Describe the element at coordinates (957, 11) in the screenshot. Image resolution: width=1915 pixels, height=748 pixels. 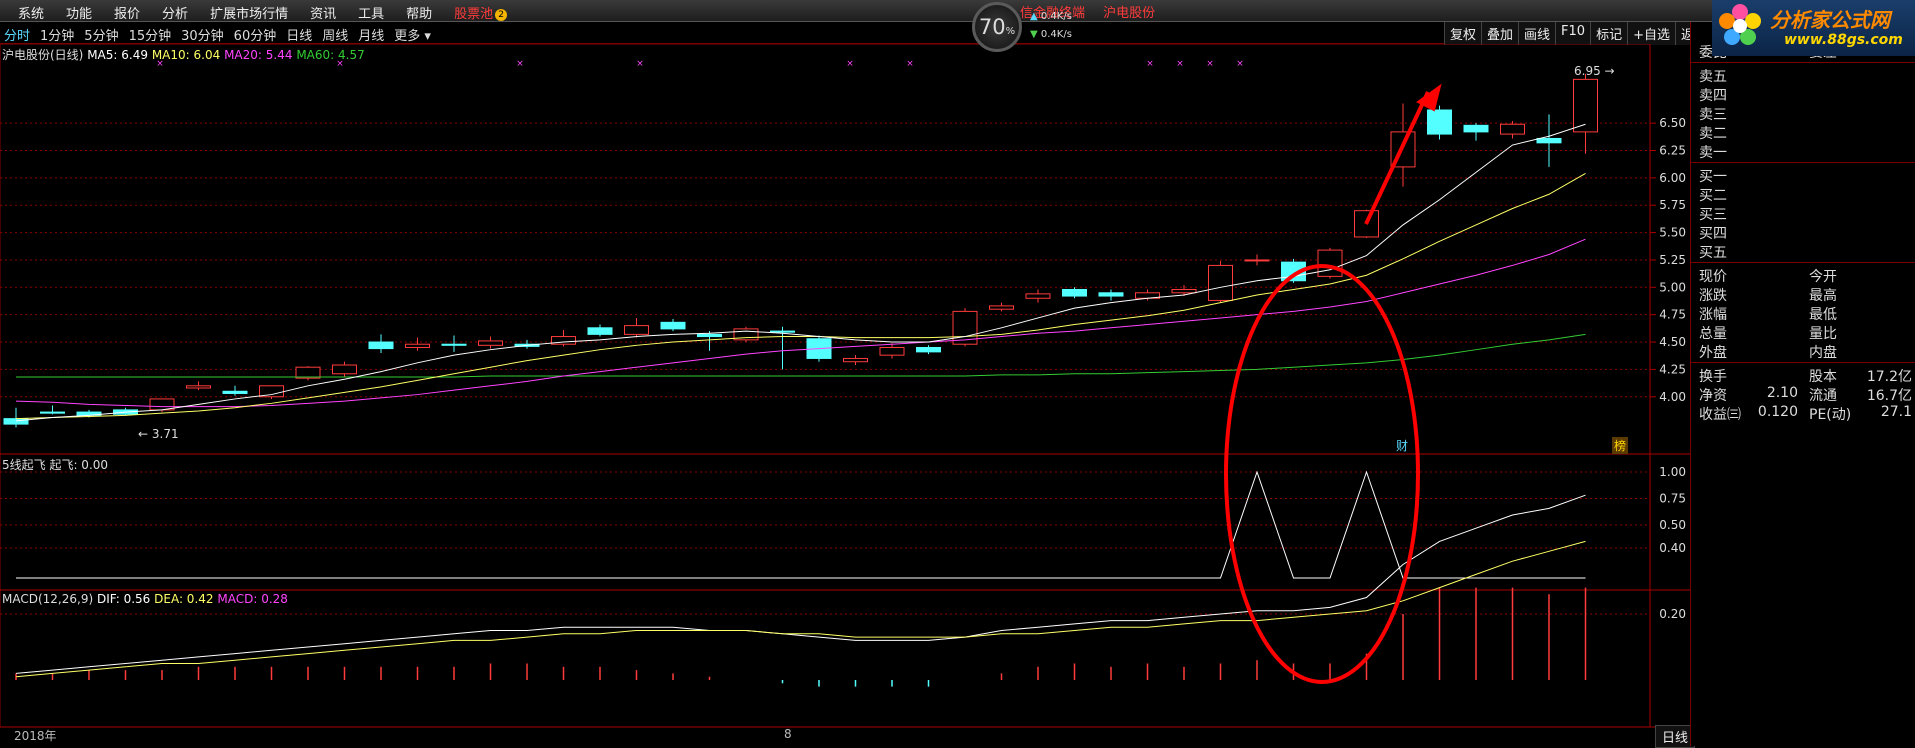
I see `menu-bar: 系统 功能 报价 分析 扩展市场行情 资讯 工具 帮助 股票池 2` at that location.